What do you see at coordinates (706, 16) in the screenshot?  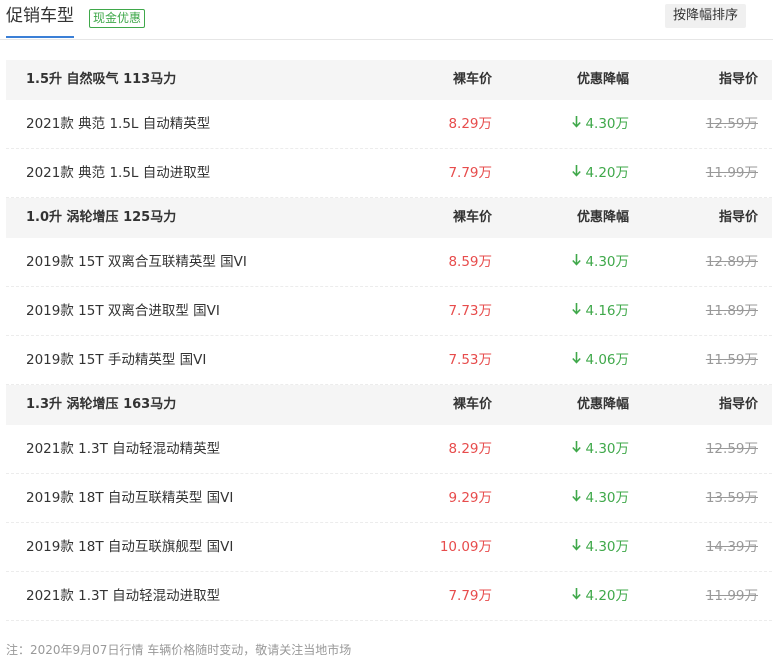 I see `sort-by-discount-button: 按降幅排序` at bounding box center [706, 16].